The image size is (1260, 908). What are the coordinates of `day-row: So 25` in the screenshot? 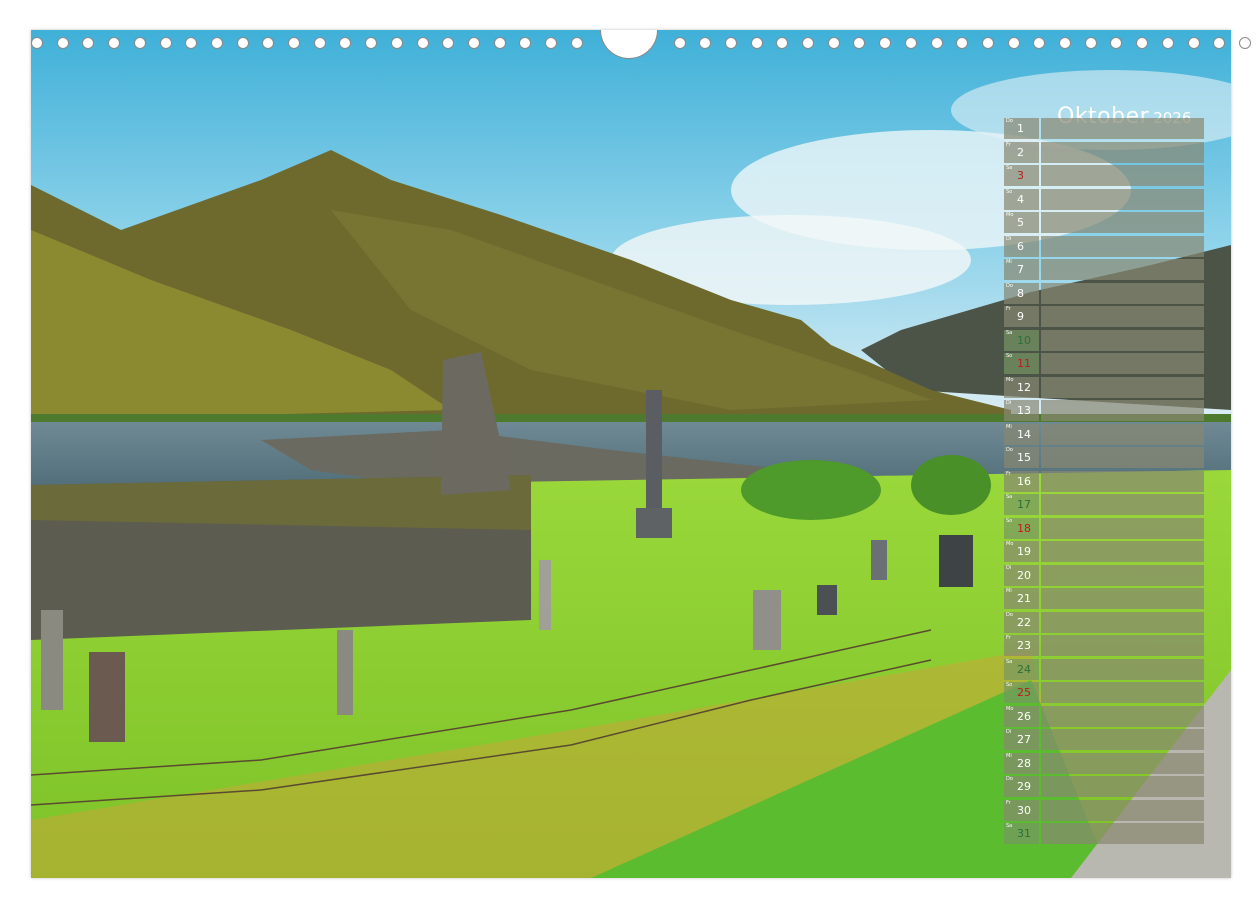 It's located at (1104, 692).